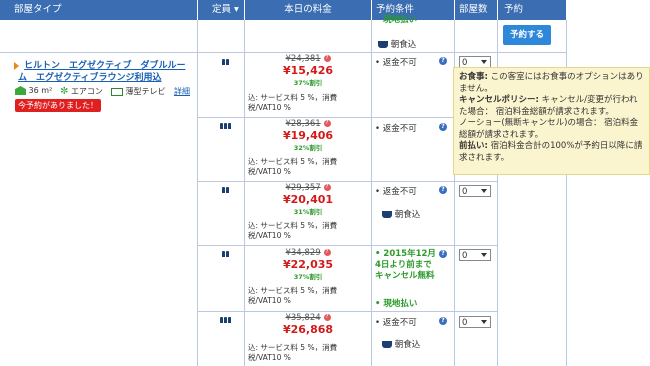  What do you see at coordinates (308, 148) in the screenshot?
I see `discount-label: 32%割引` at bounding box center [308, 148].